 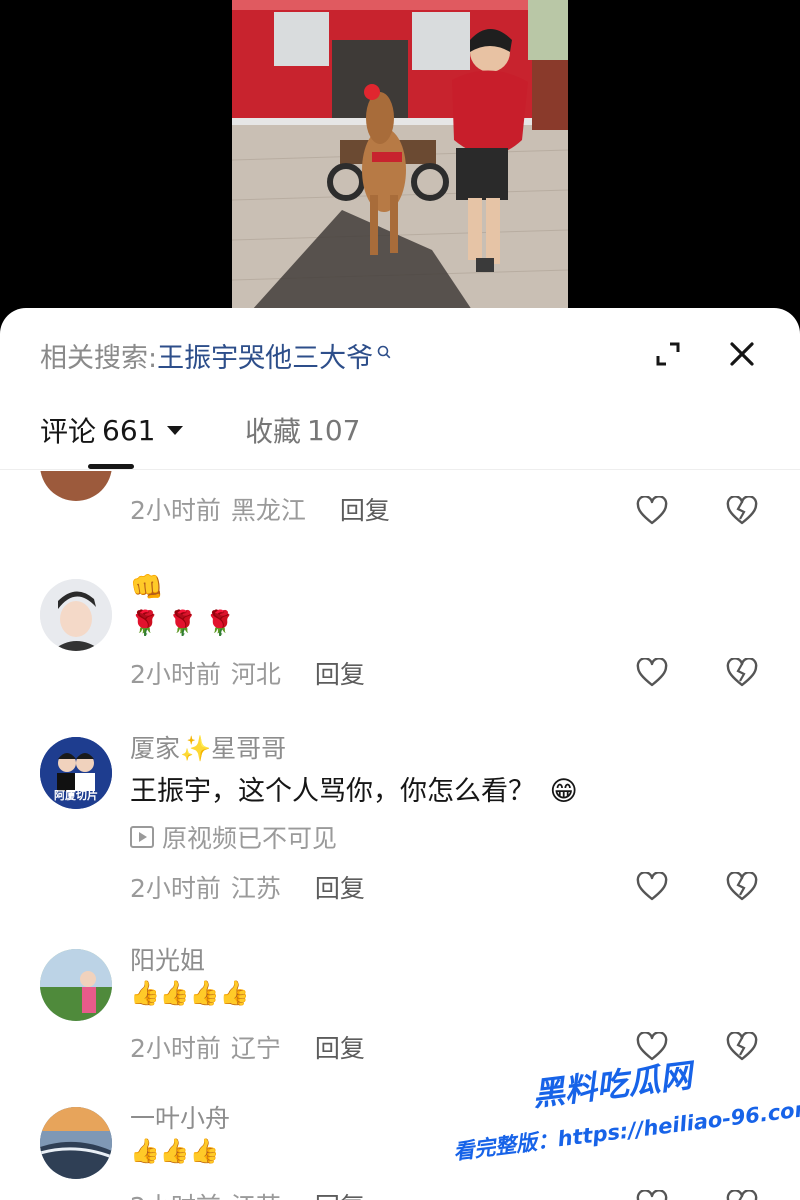 What do you see at coordinates (268, 510) in the screenshot?
I see `comment-location: 黑龙江` at bounding box center [268, 510].